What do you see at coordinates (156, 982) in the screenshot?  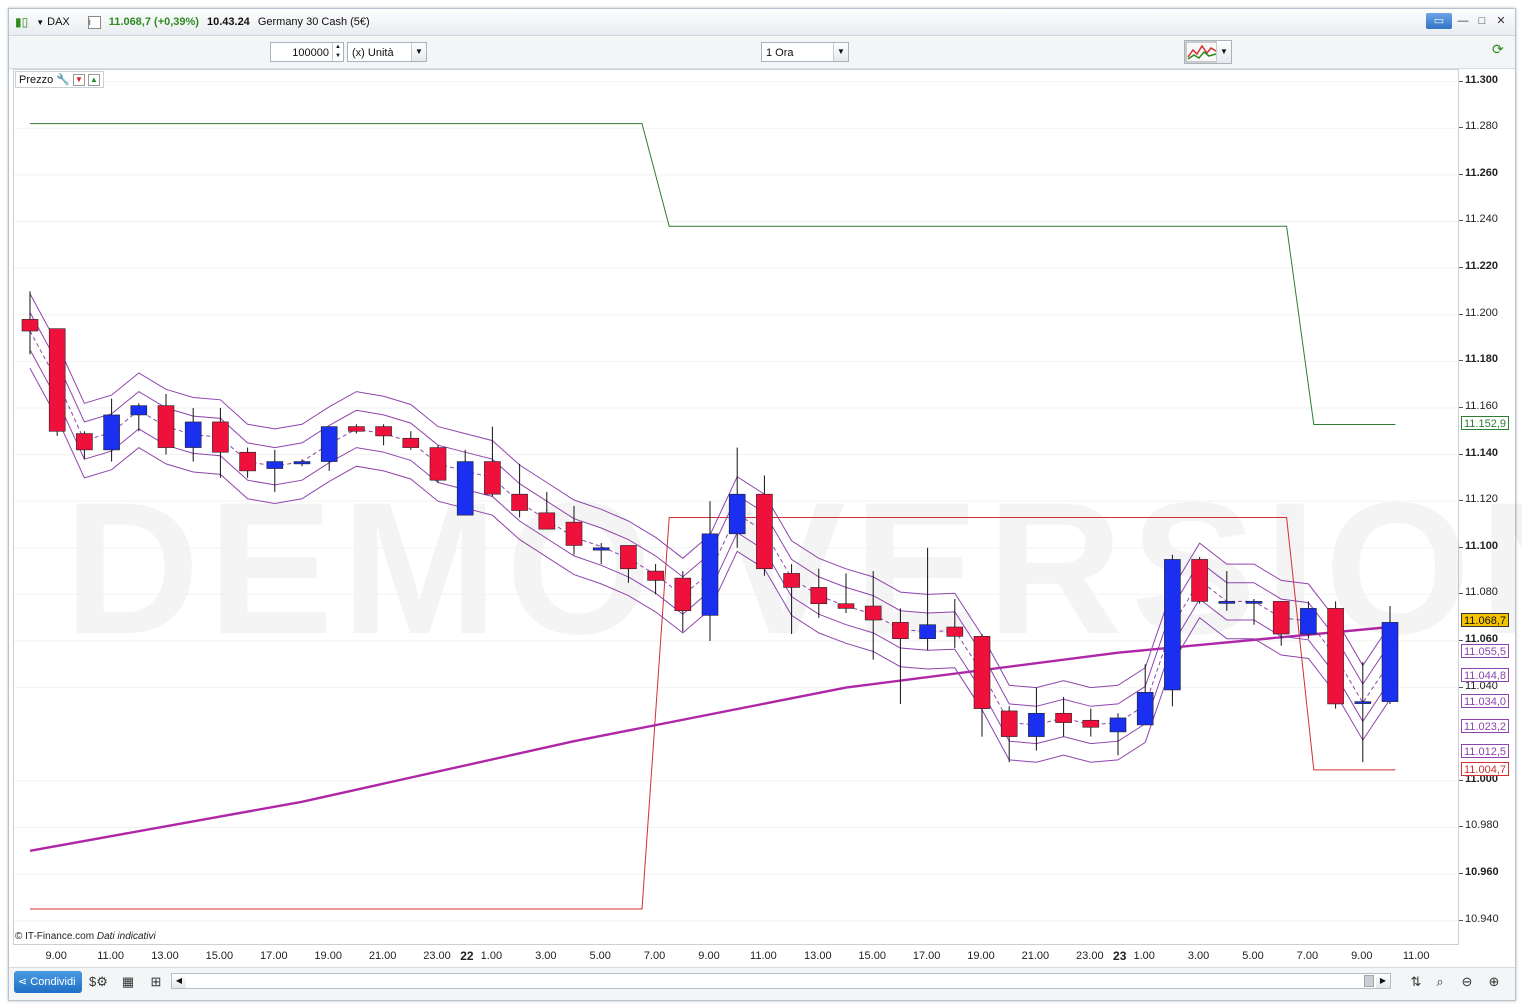 I see `grid-settings-icon: ⊞` at bounding box center [156, 982].